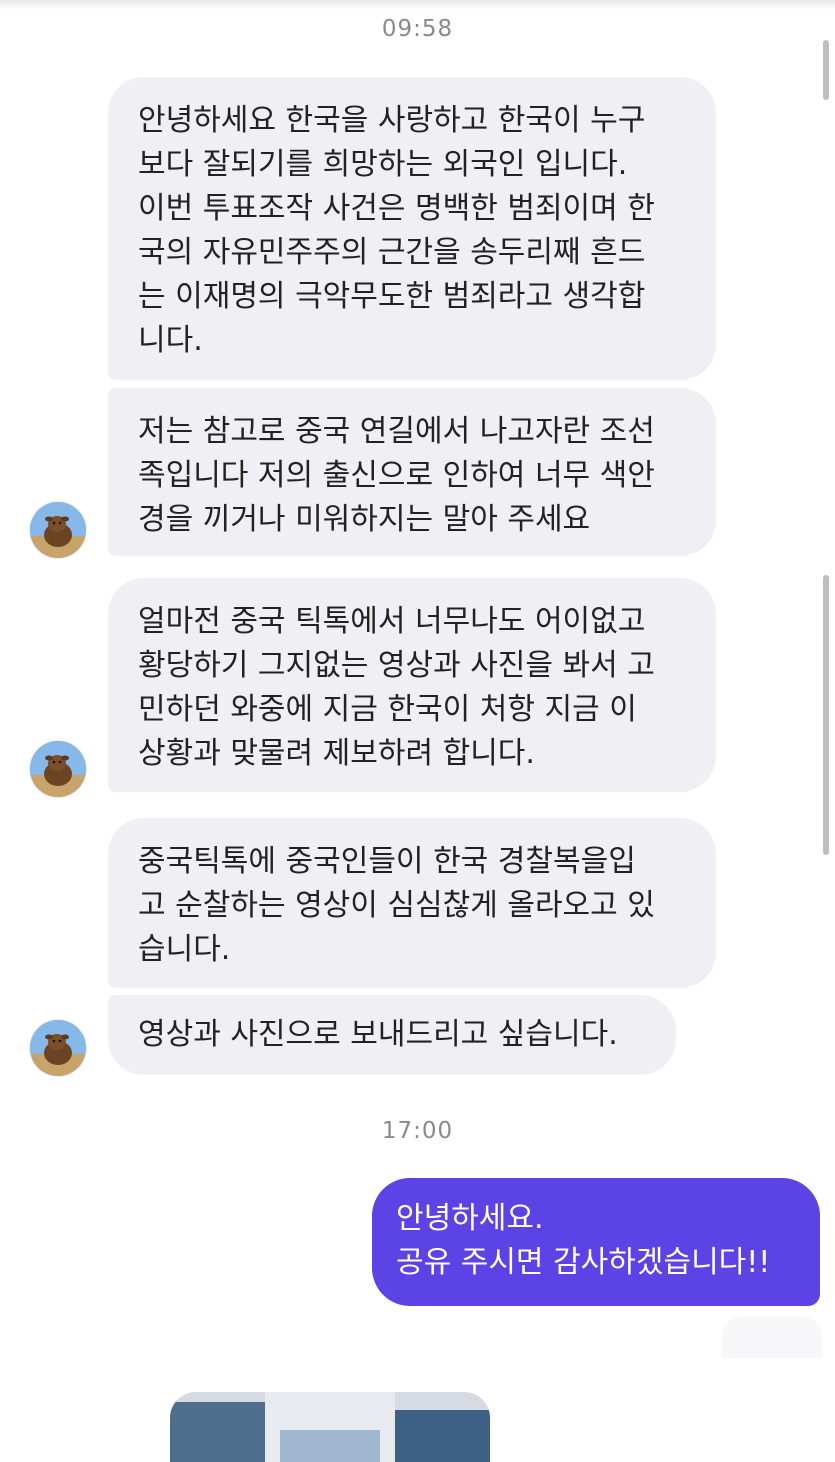 Image resolution: width=835 pixels, height=1462 pixels. Describe the element at coordinates (392, 1035) in the screenshot. I see `incoming-message: 영상과 사진으로 보내드리고 싶습니다.` at that location.